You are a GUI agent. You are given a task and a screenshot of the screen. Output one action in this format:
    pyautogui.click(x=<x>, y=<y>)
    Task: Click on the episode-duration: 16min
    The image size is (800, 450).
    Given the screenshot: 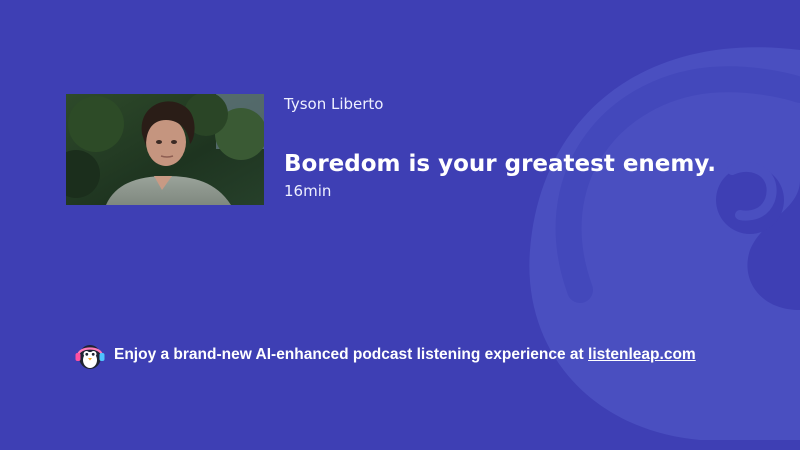 What is the action you would take?
    pyautogui.click(x=308, y=191)
    